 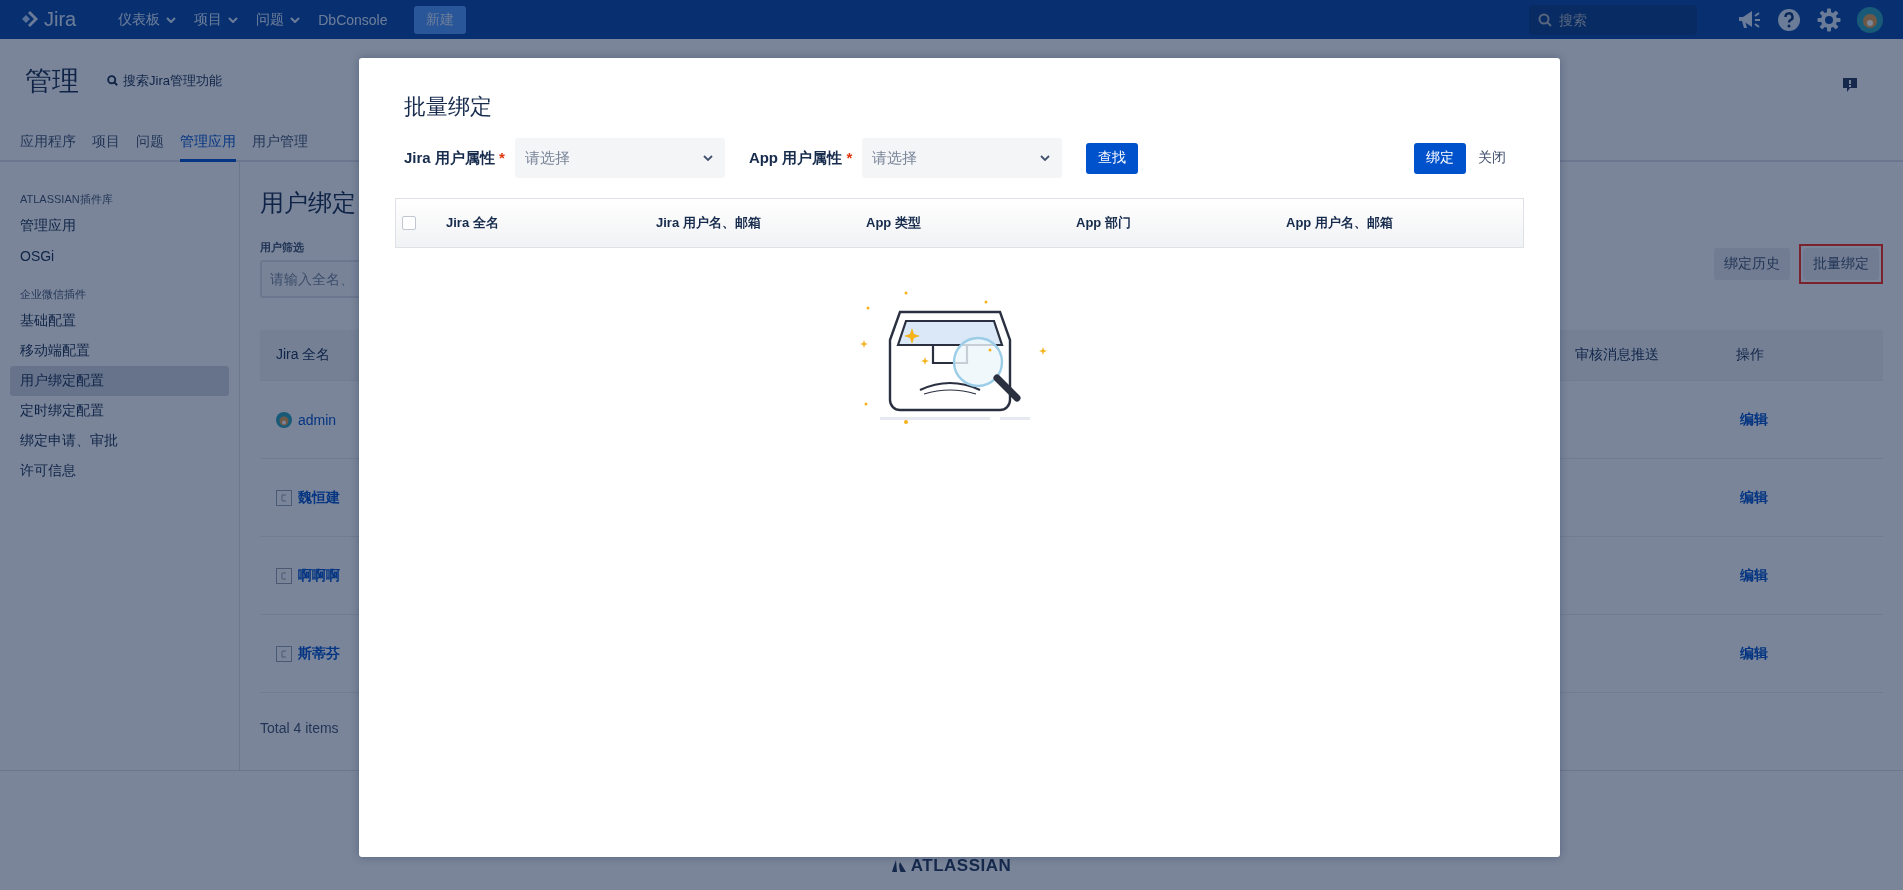 What do you see at coordinates (1750, 355) in the screenshot?
I see `column-header: 操作` at bounding box center [1750, 355].